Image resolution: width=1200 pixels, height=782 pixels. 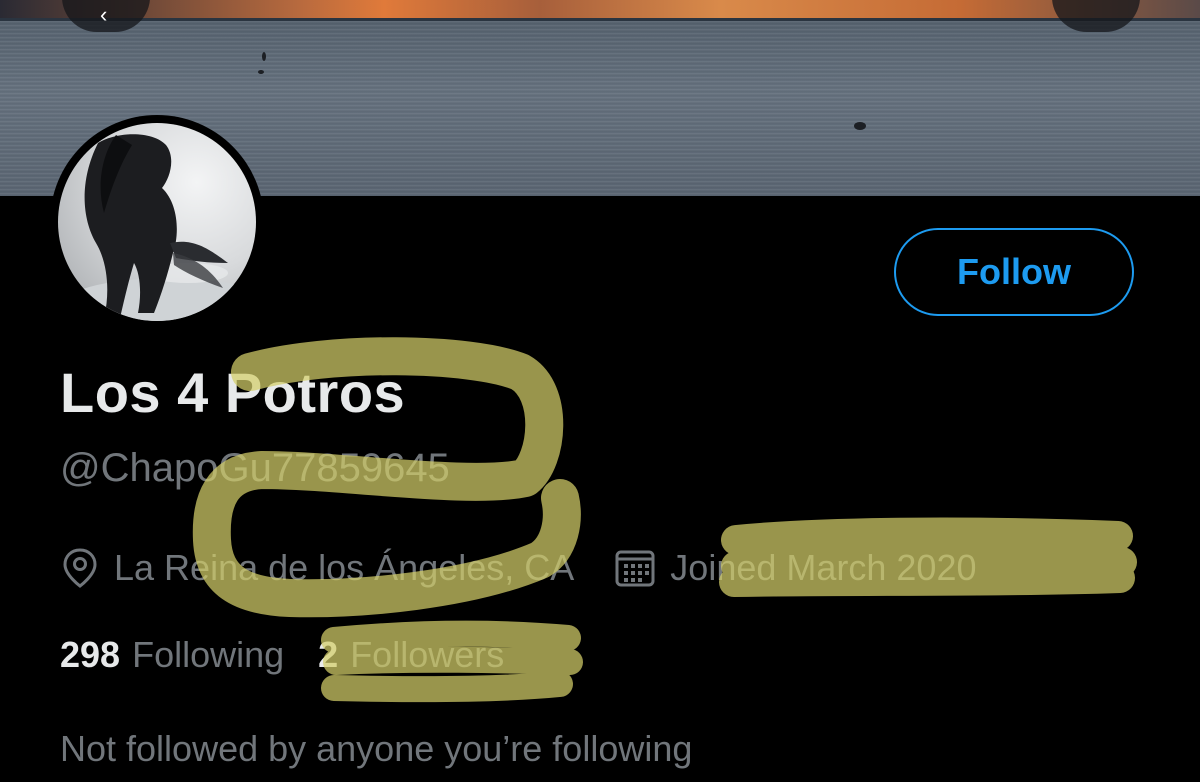 I want to click on display-name: Los 4 Potros, so click(x=233, y=392).